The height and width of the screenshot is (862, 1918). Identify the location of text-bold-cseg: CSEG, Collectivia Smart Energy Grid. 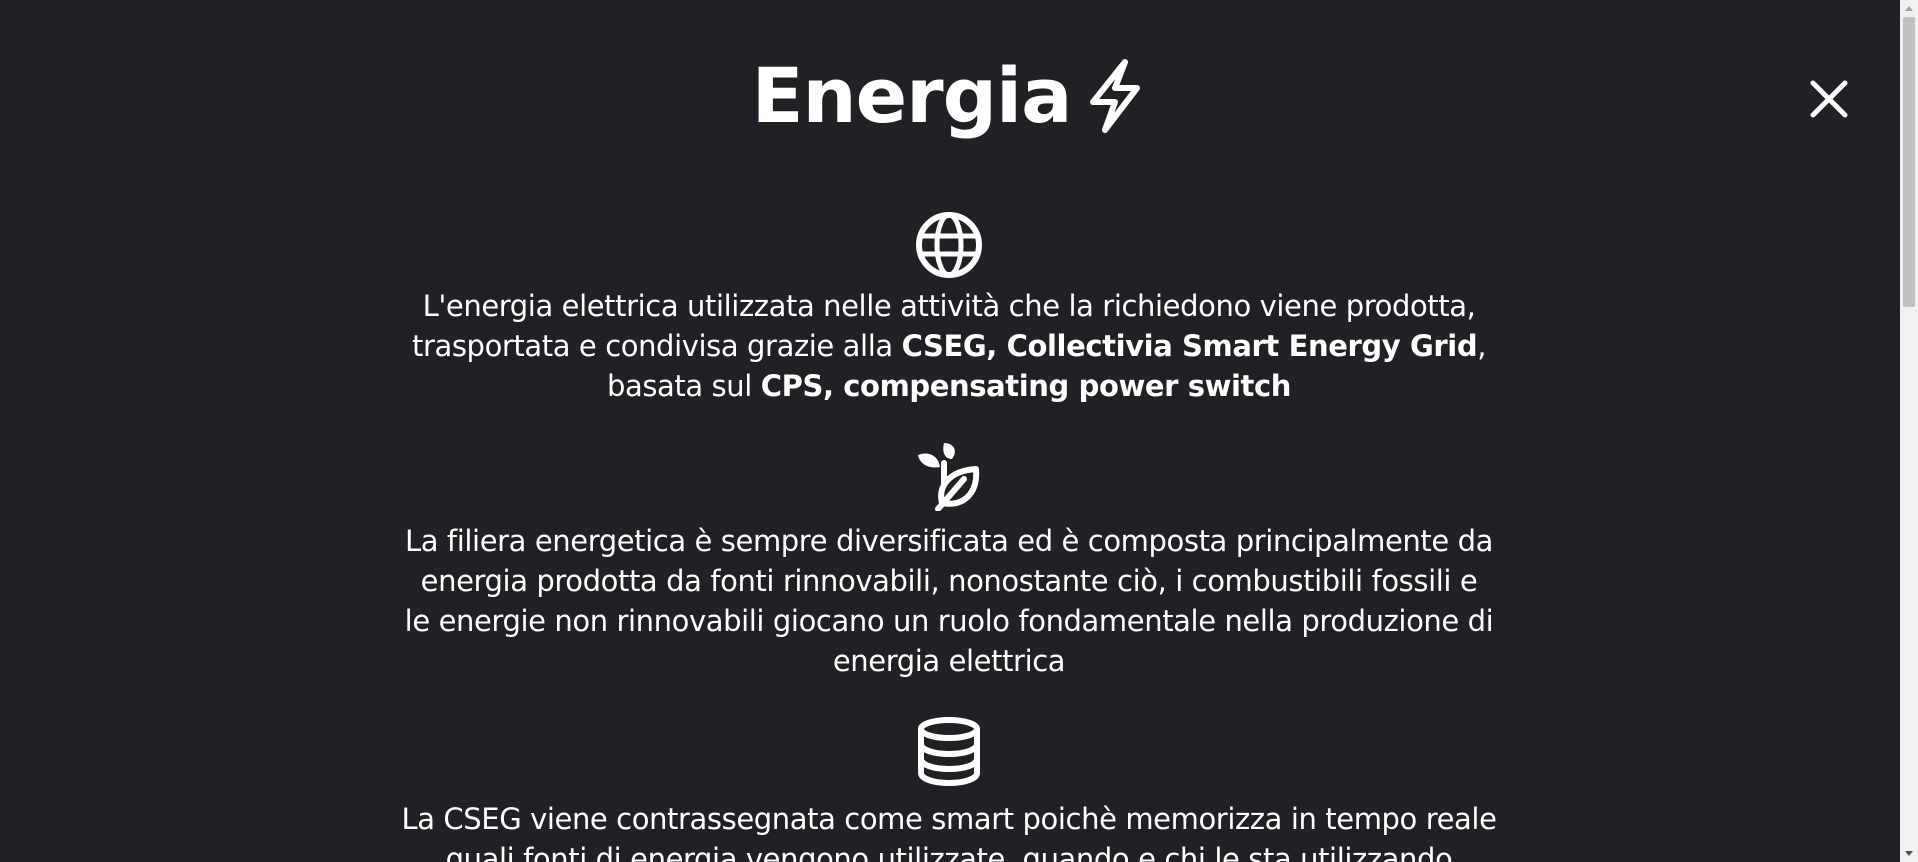
(1189, 346).